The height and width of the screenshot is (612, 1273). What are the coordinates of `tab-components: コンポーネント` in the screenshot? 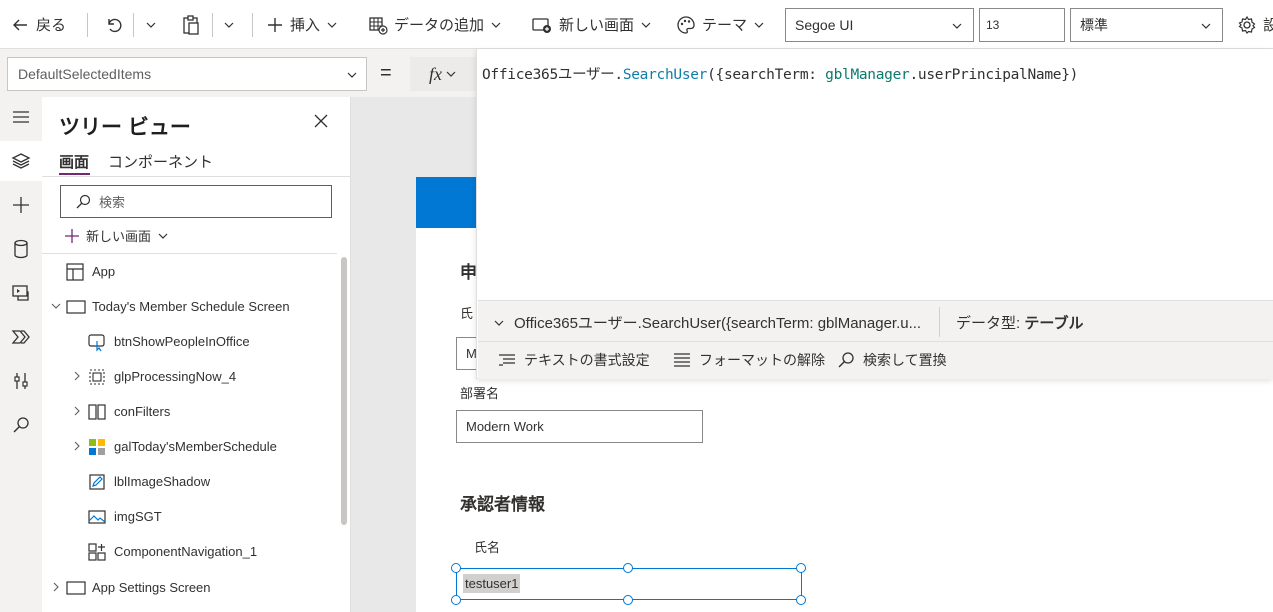 It's located at (160, 161).